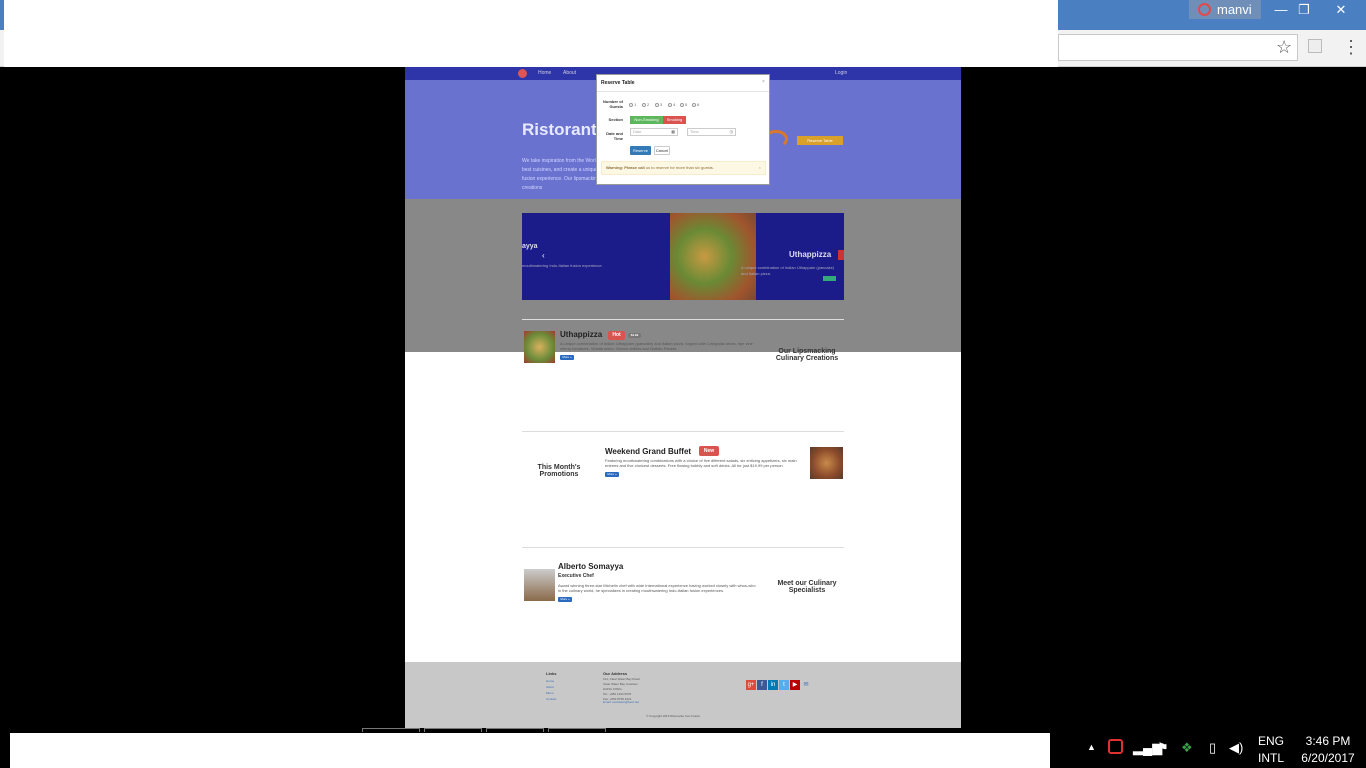 The height and width of the screenshot is (768, 1366). What do you see at coordinates (773, 685) in the screenshot?
I see `linkedin-icon: in` at bounding box center [773, 685].